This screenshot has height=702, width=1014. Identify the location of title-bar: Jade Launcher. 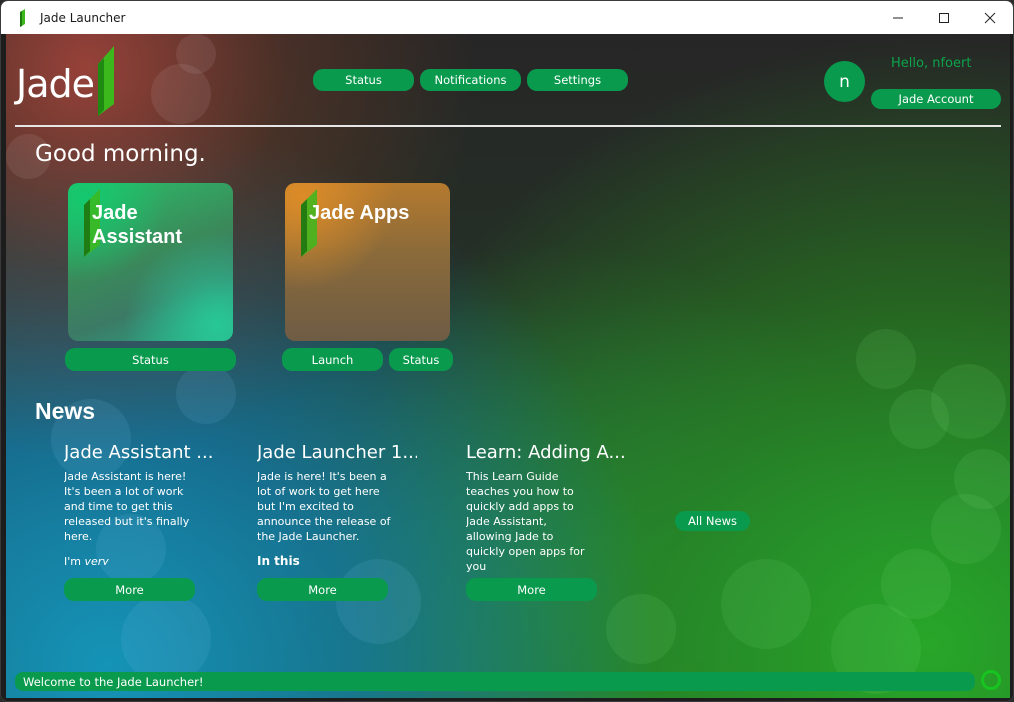
(507, 17).